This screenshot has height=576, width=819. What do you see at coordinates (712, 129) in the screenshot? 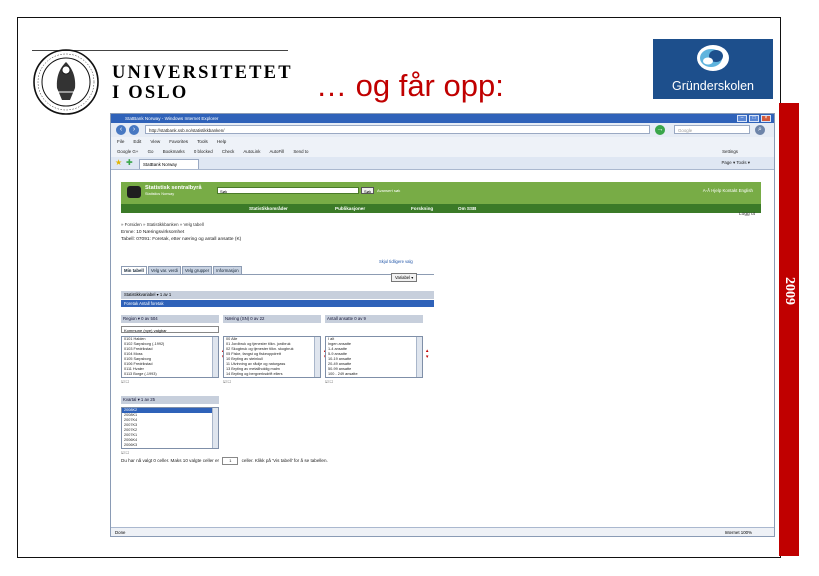
I see `browser-search-input: Google` at bounding box center [712, 129].